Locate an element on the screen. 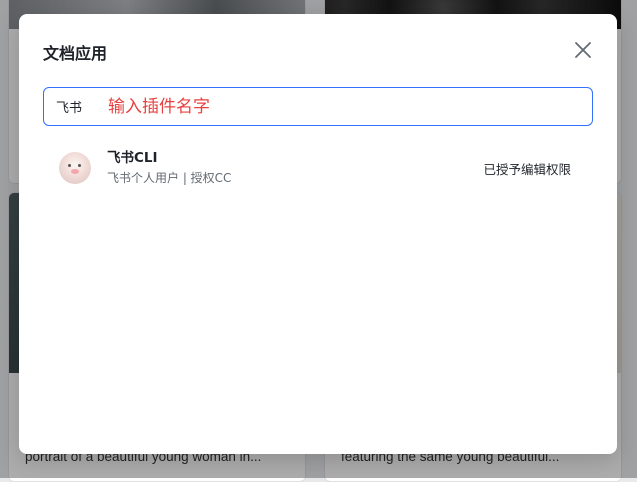  close-button is located at coordinates (583, 50).